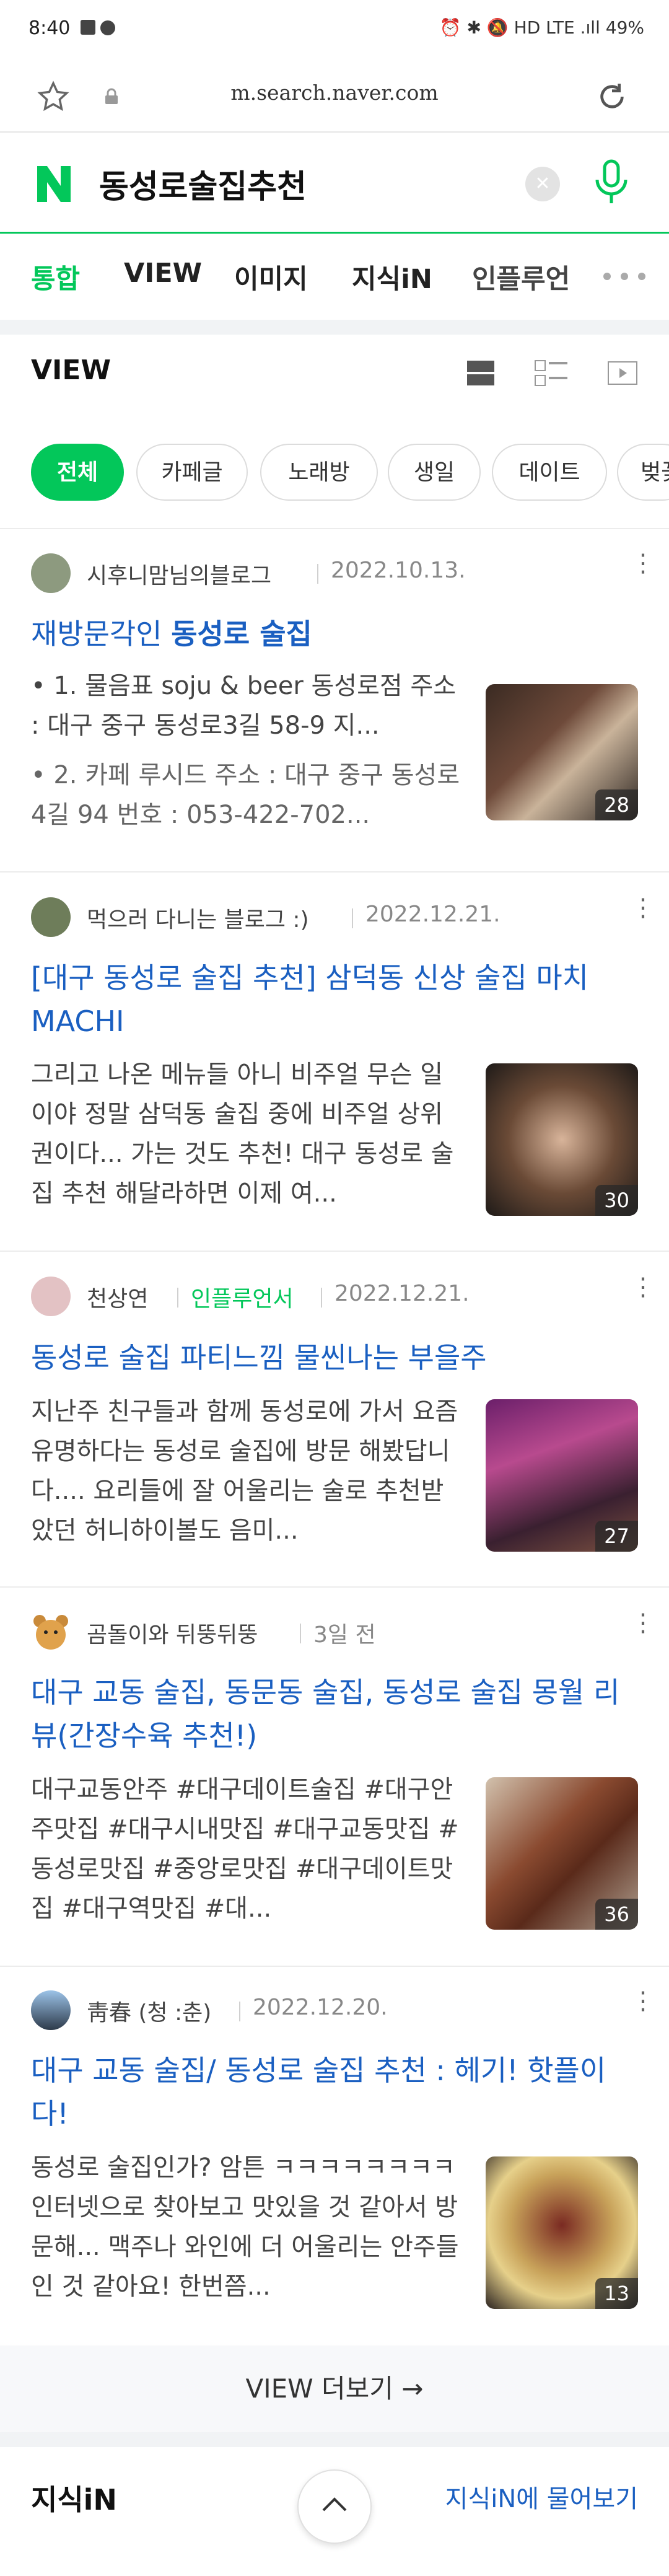 The width and height of the screenshot is (669, 2576). Describe the element at coordinates (625, 277) in the screenshot. I see `more-tabs-icon` at that location.